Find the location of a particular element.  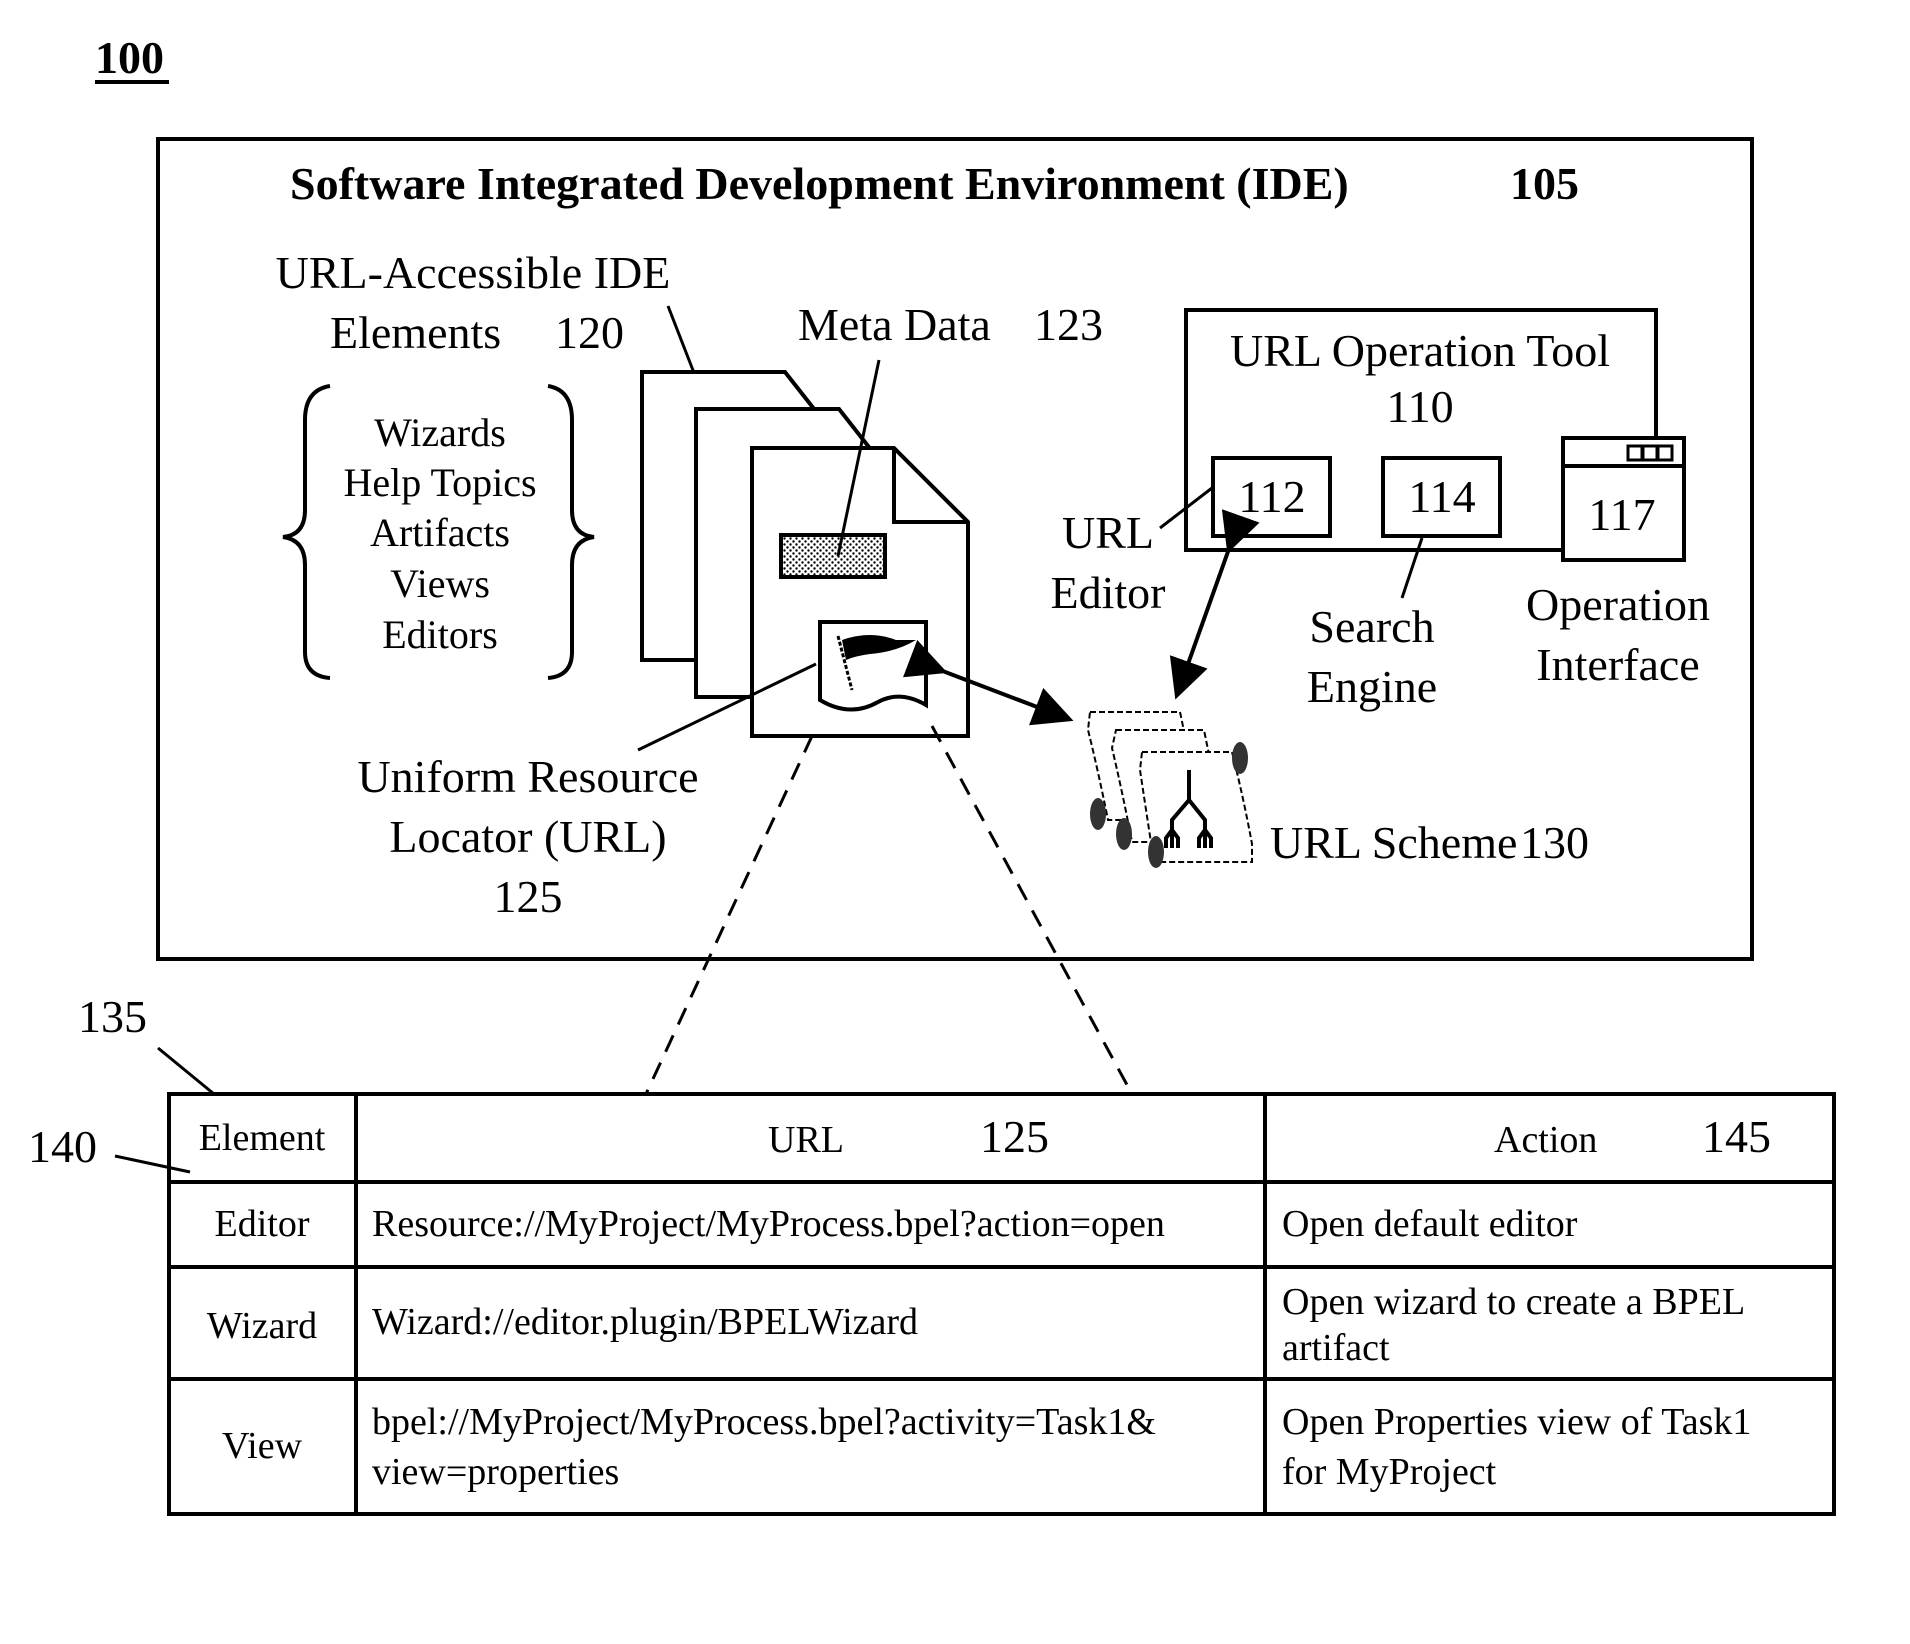

scheme-ref: 130 is located at coordinates (1554, 842).